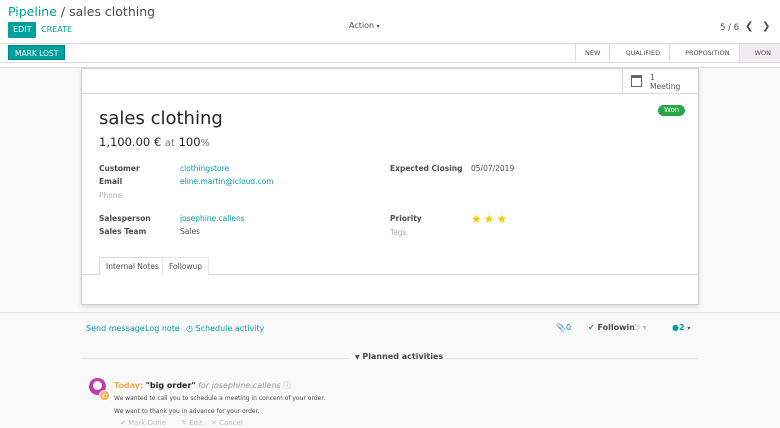 Image resolution: width=780 pixels, height=428 pixels. I want to click on info-icon: ⓘ, so click(287, 385).